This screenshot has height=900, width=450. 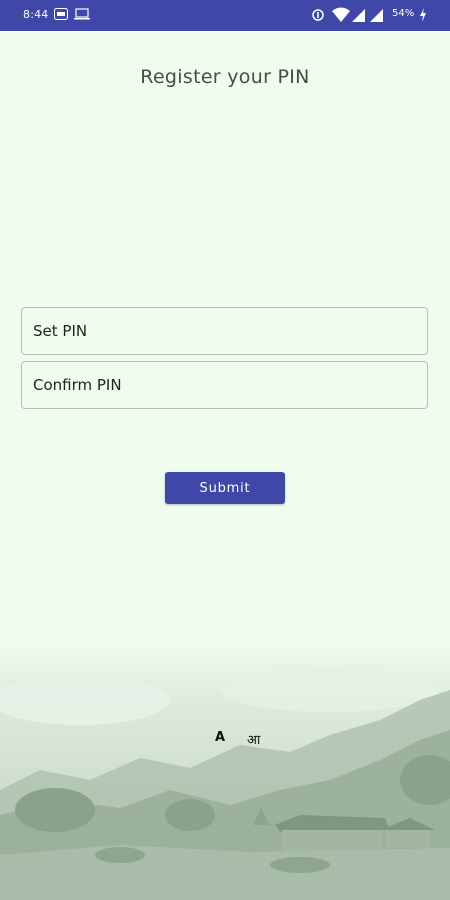 I want to click on status-bar: 8:44 54%, so click(x=225, y=15).